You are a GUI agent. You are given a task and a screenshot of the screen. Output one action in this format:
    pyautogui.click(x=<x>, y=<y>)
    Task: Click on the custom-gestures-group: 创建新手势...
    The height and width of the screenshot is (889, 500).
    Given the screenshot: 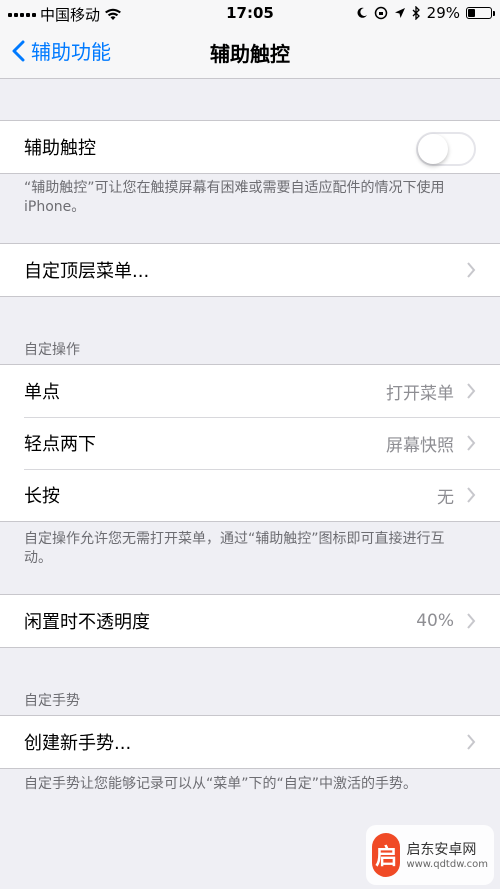 What is the action you would take?
    pyautogui.click(x=250, y=742)
    